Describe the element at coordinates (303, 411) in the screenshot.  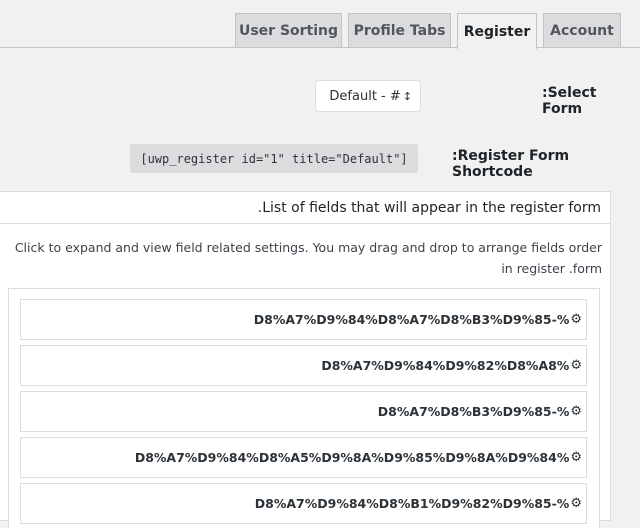
I see `field-item: D8%A7%D8%B3%D9%85-% ⚙` at that location.